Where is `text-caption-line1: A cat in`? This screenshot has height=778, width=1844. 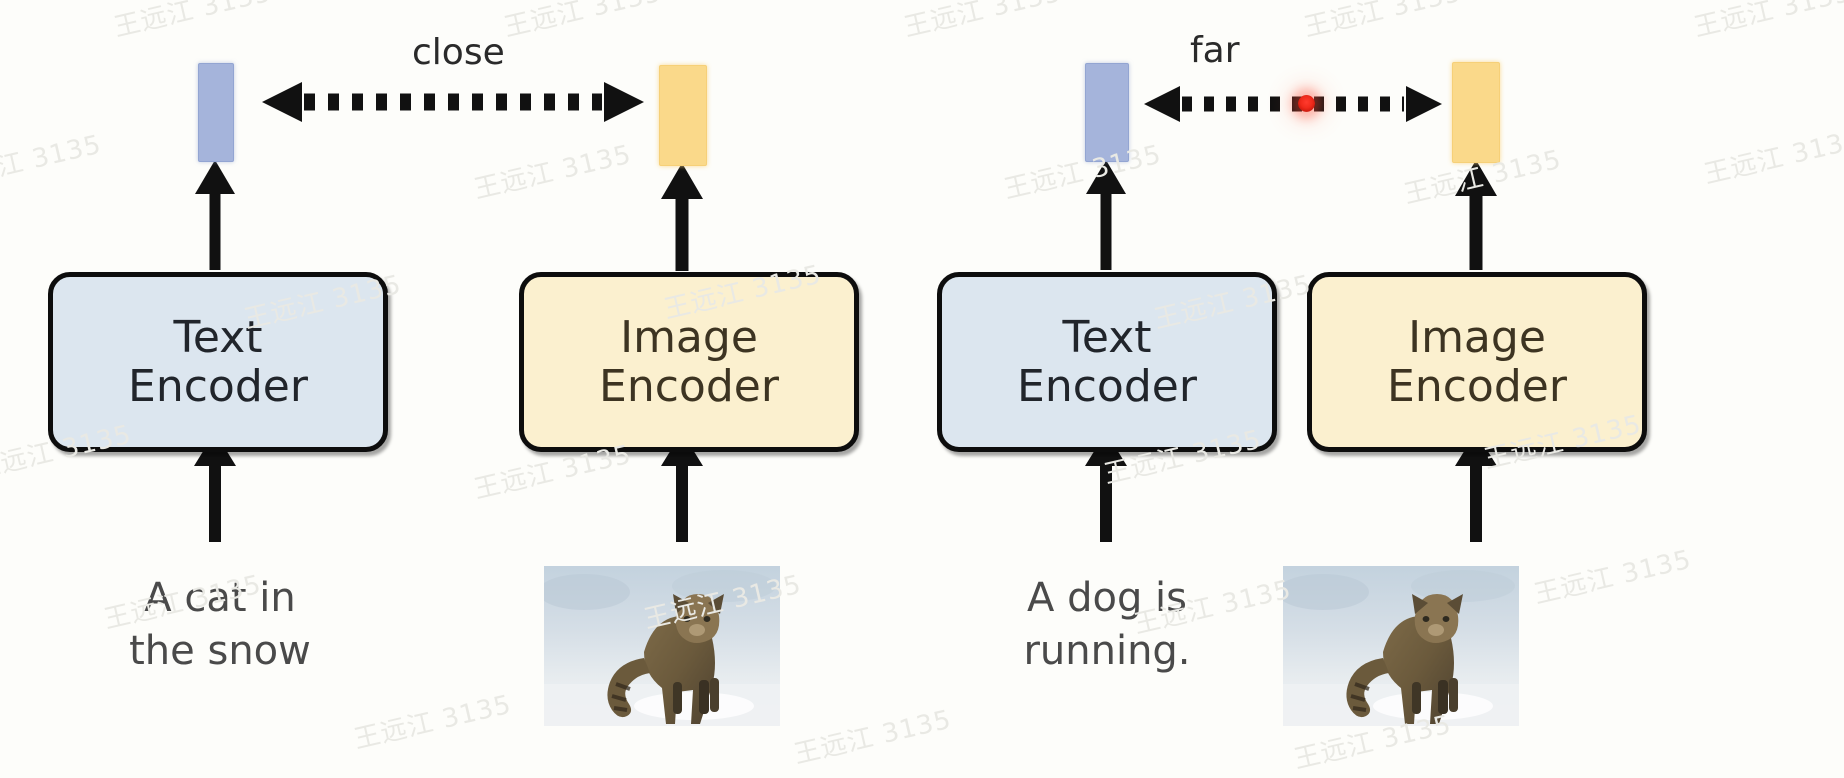 text-caption-line1: A cat in is located at coordinates (220, 598).